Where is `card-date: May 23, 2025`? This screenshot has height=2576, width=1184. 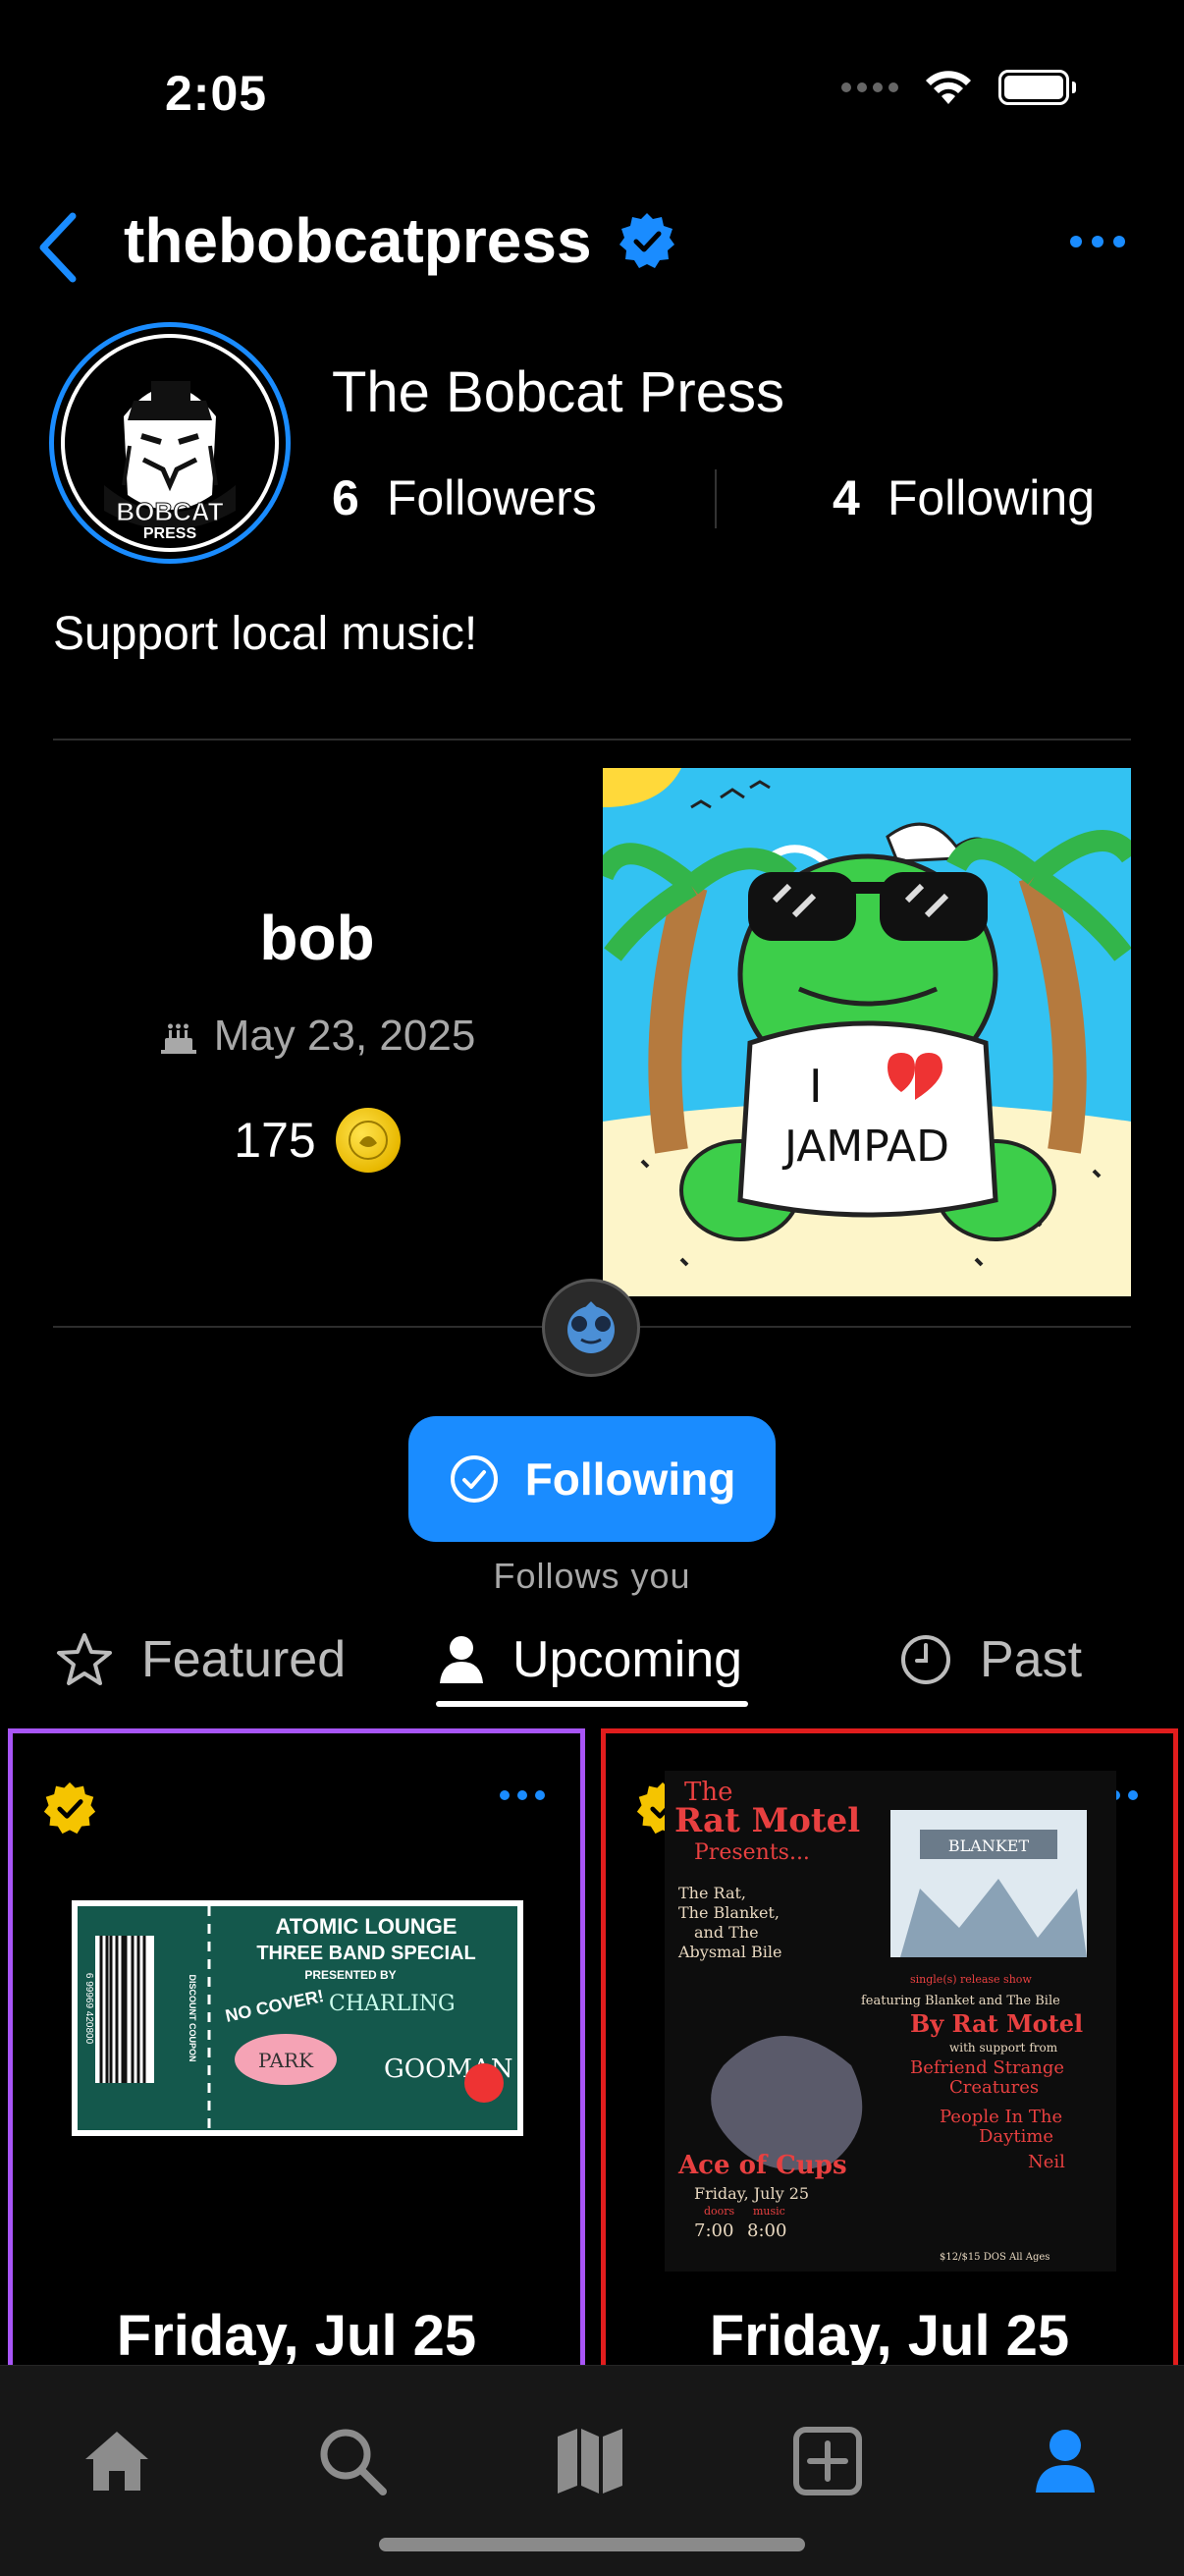 card-date: May 23, 2025 is located at coordinates (317, 1036).